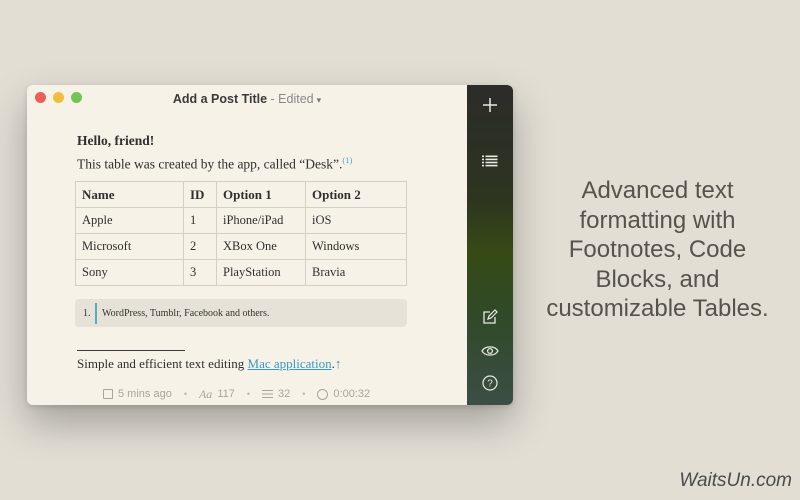 Image resolution: width=800 pixels, height=500 pixels. Describe the element at coordinates (356, 272) in the screenshot. I see `table-cell: Bravia` at that location.